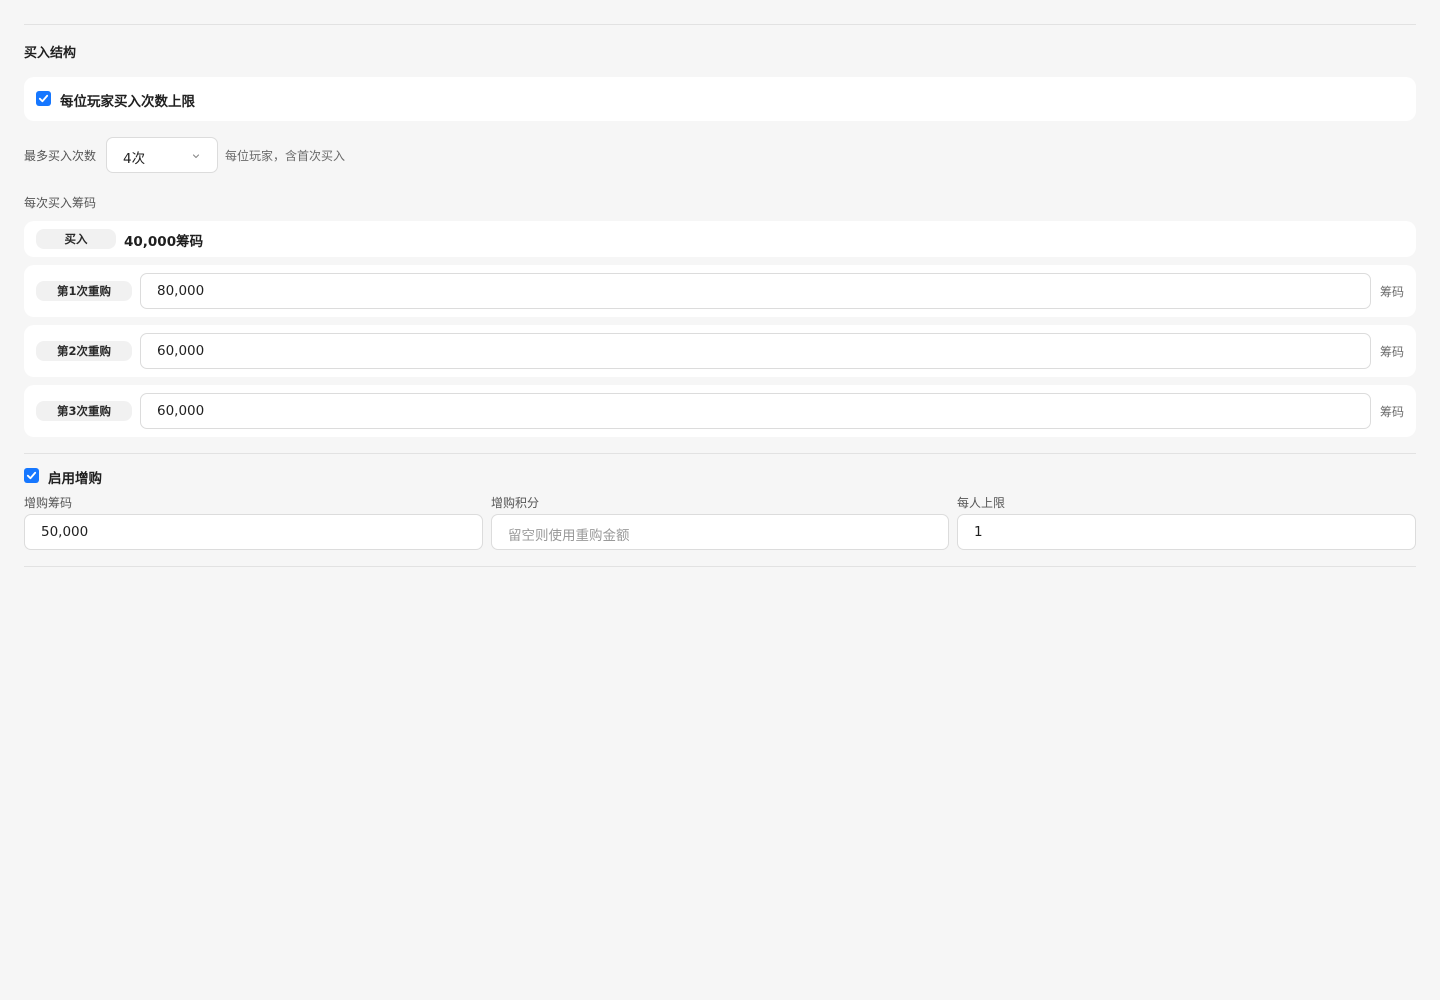  What do you see at coordinates (720, 532) in the screenshot?
I see `addon-points-input: 留空则使用重购金额` at bounding box center [720, 532].